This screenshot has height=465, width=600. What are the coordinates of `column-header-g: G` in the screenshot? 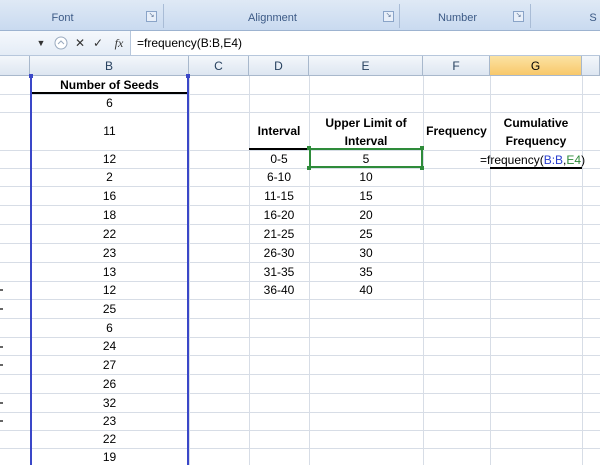 It's located at (536, 66).